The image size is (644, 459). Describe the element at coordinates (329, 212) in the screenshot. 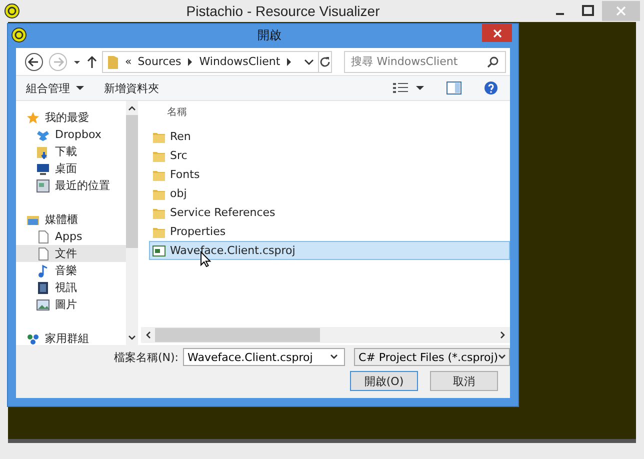

I see `file-row: Service References` at that location.